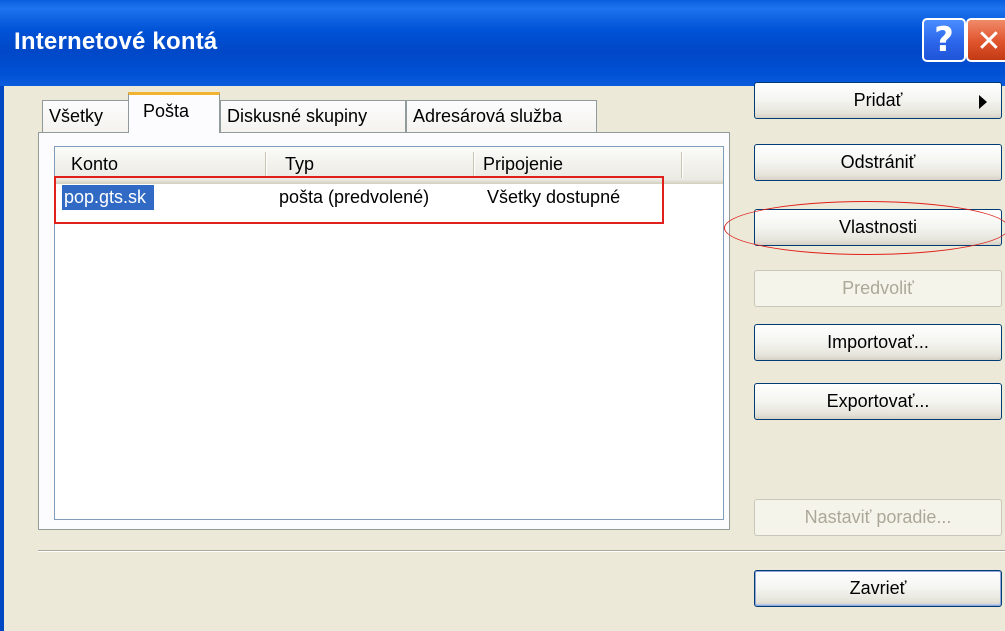  What do you see at coordinates (488, 116) in the screenshot?
I see `tab-label: Adresárová služba` at bounding box center [488, 116].